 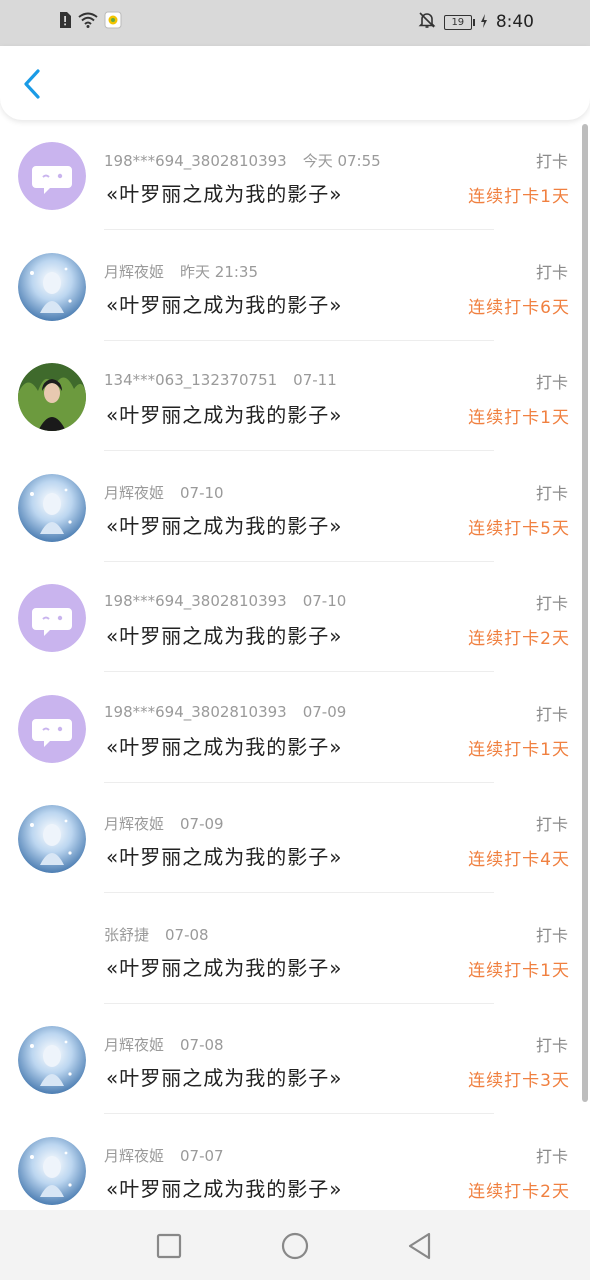 What do you see at coordinates (585, 613) in the screenshot?
I see `scrollbar` at bounding box center [585, 613].